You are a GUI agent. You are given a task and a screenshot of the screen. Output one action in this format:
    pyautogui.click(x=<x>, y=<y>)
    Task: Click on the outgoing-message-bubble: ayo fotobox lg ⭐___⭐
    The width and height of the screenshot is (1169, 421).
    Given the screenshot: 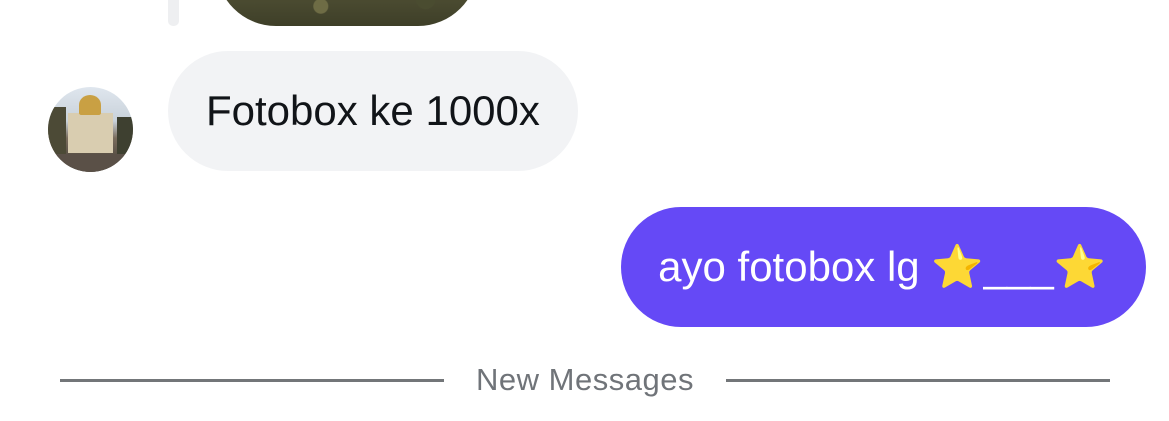 What is the action you would take?
    pyautogui.click(x=883, y=267)
    